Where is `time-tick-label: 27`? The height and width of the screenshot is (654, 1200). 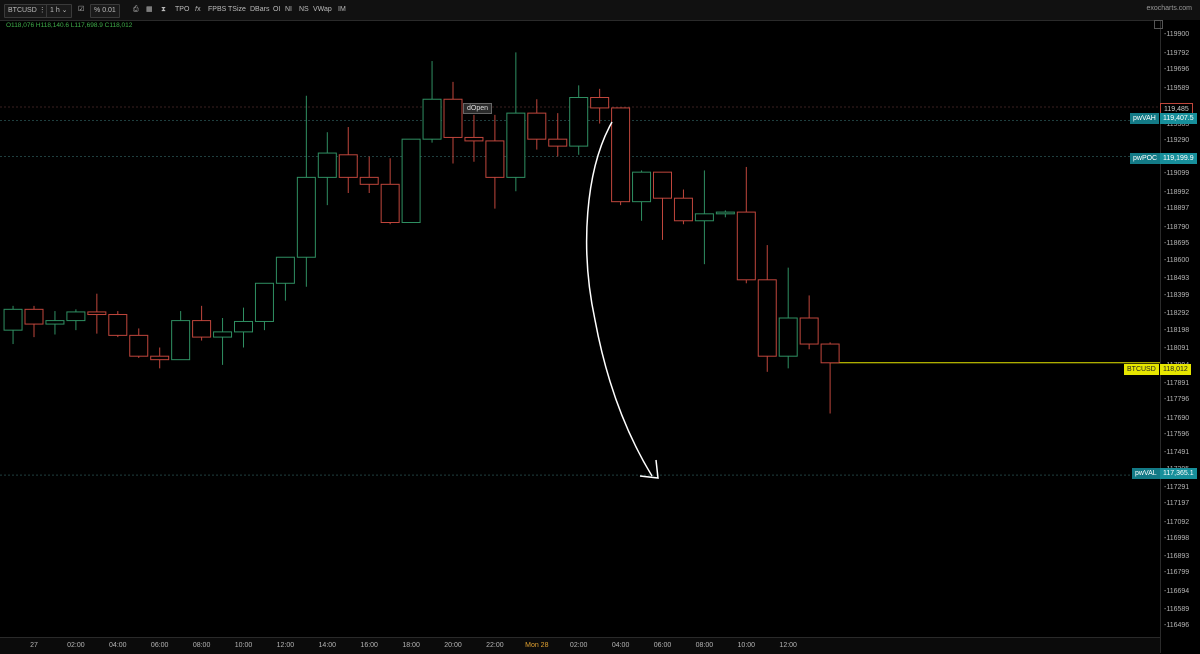
time-tick-label: 27 is located at coordinates (34, 645).